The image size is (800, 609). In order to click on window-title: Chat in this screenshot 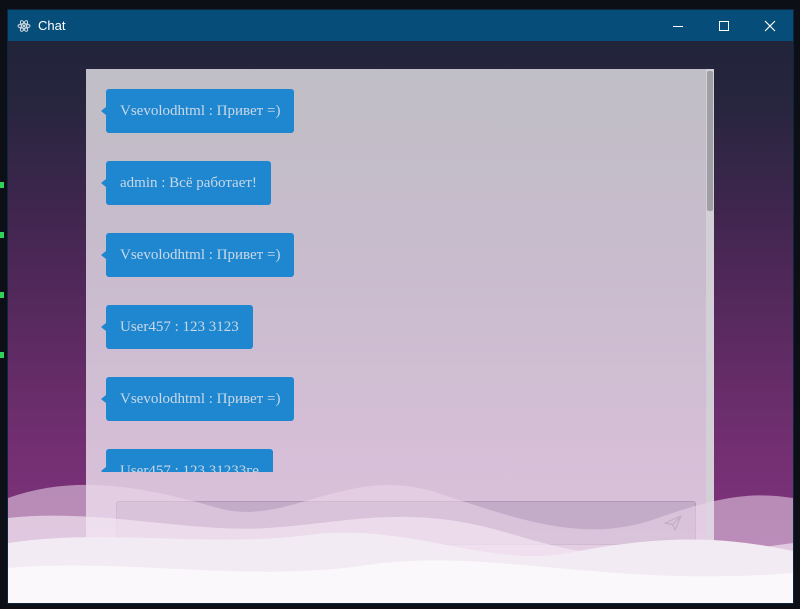, I will do `click(52, 25)`.